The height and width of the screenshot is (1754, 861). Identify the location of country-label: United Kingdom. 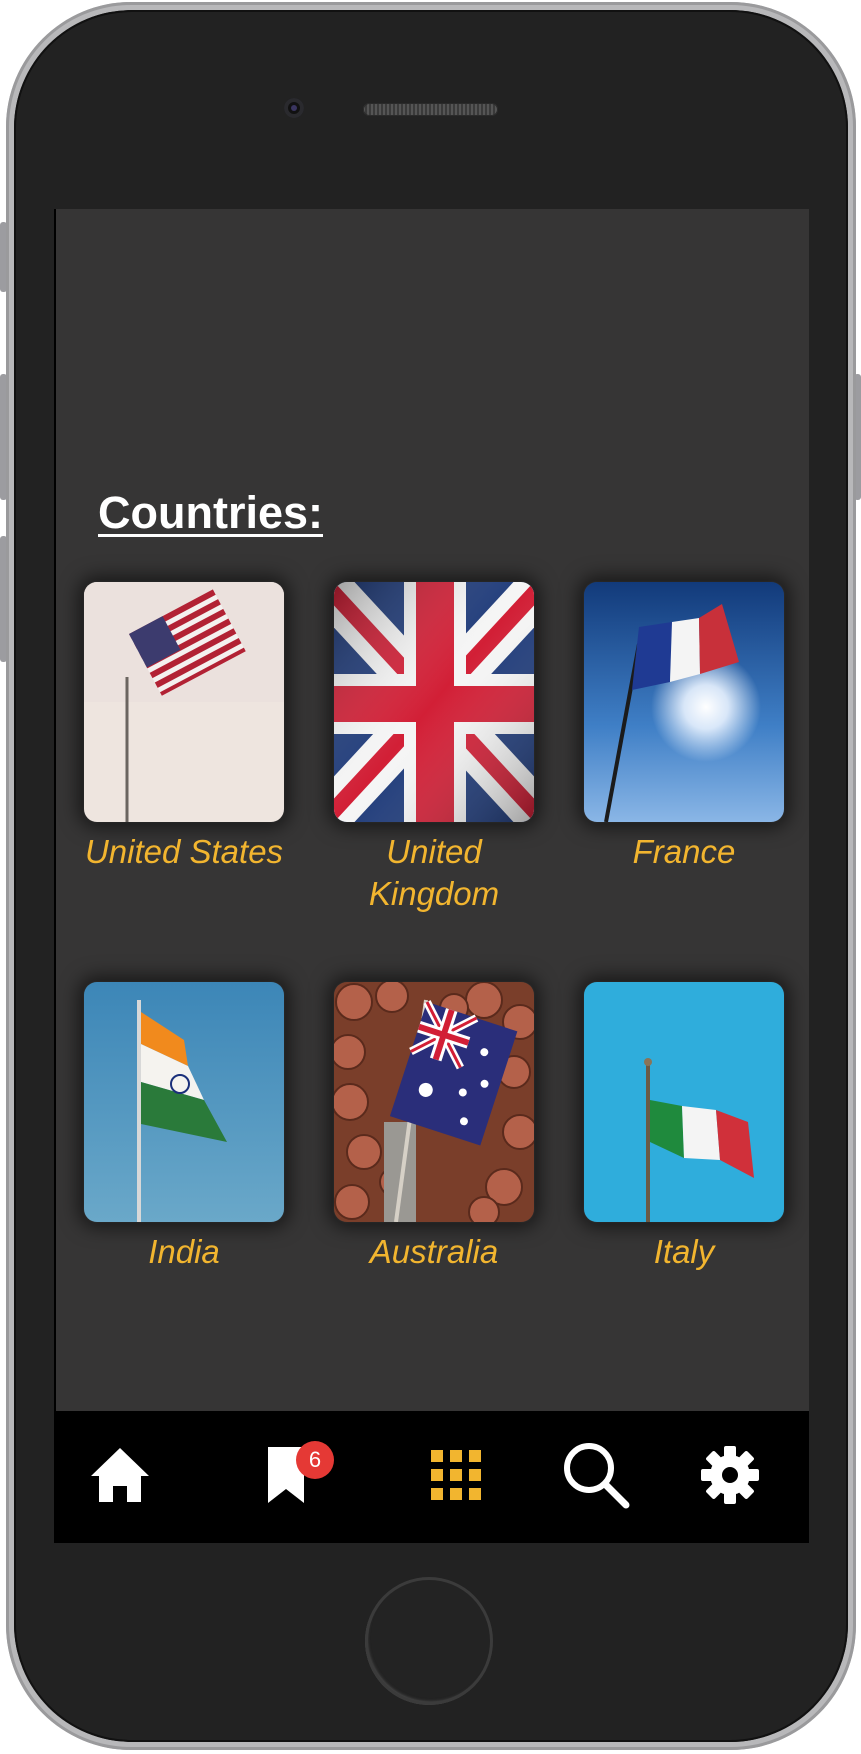
(434, 872).